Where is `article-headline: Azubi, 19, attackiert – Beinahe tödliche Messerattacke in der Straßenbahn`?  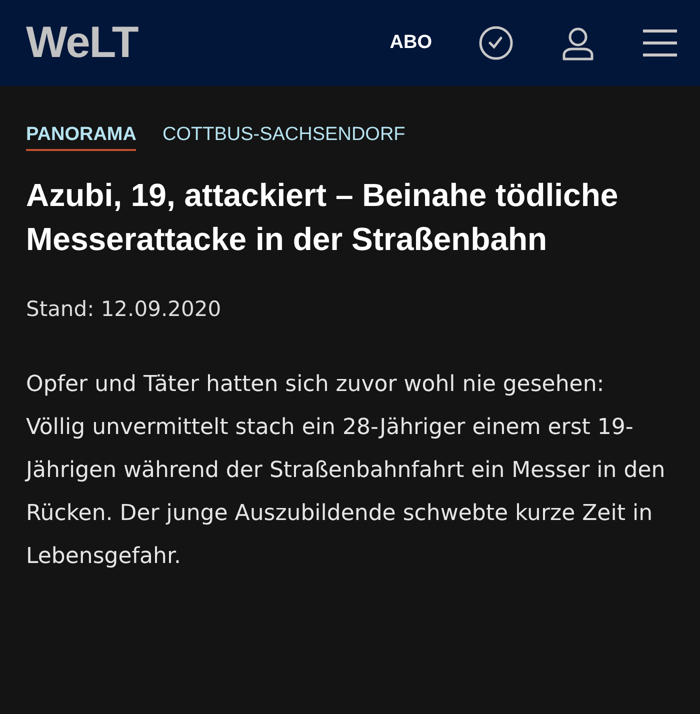
article-headline: Azubi, 19, attackiert – Beinahe tödliche Messerattacke in der Straßenbahn is located at coordinates (323, 217).